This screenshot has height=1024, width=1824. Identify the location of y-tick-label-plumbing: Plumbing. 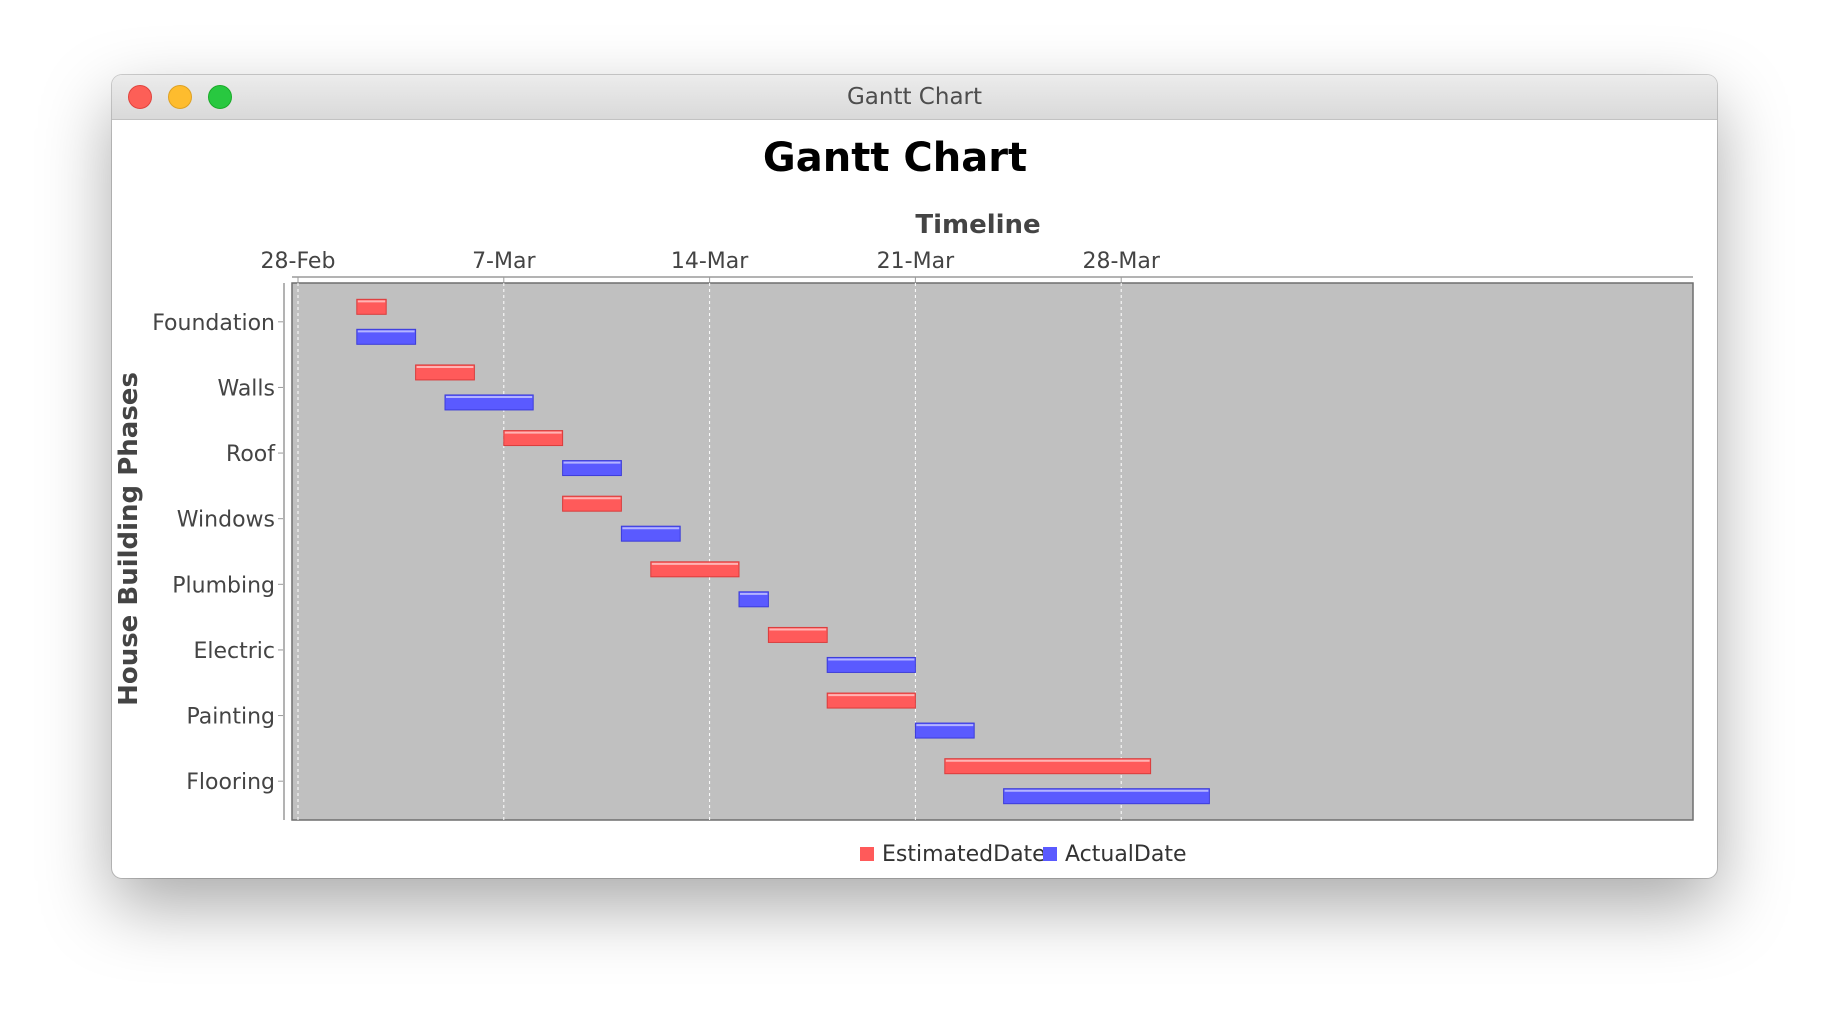
(223, 585).